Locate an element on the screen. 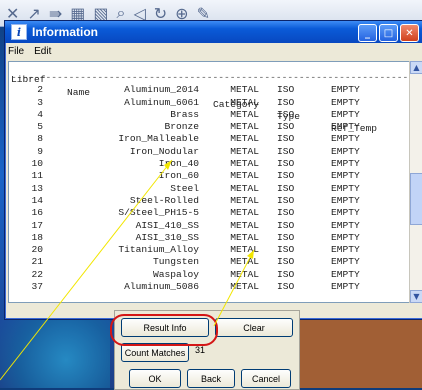 This screenshot has height=390, width=422. cell-name: Aluminum_5086 is located at coordinates (161, 287).